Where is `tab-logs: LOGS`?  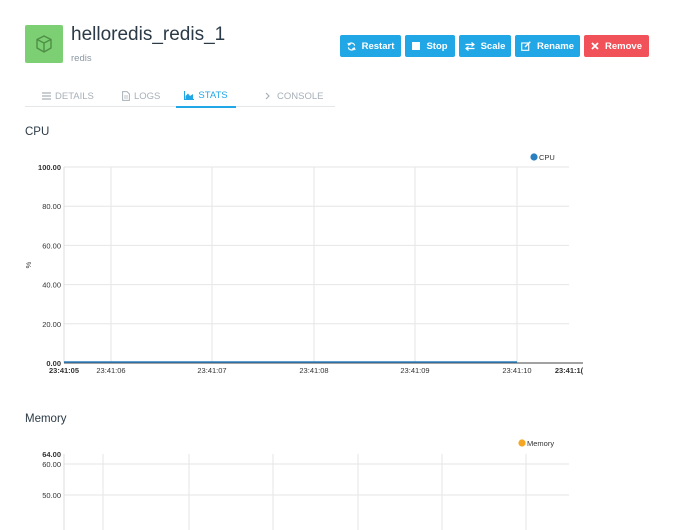 tab-logs: LOGS is located at coordinates (141, 96).